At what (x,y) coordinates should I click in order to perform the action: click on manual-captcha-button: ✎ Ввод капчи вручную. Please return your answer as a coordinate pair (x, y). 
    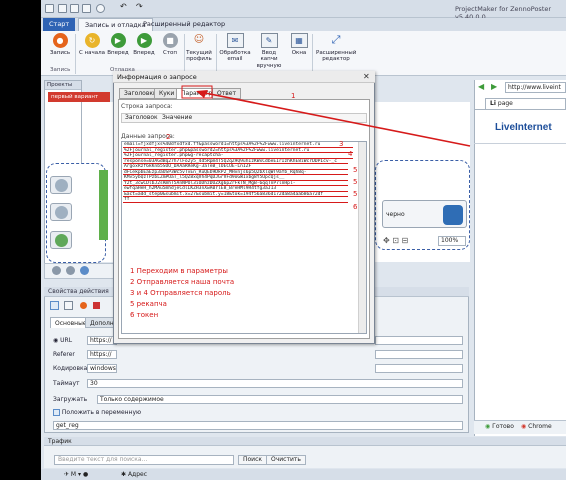
    Looking at the image, I should click on (269, 51).